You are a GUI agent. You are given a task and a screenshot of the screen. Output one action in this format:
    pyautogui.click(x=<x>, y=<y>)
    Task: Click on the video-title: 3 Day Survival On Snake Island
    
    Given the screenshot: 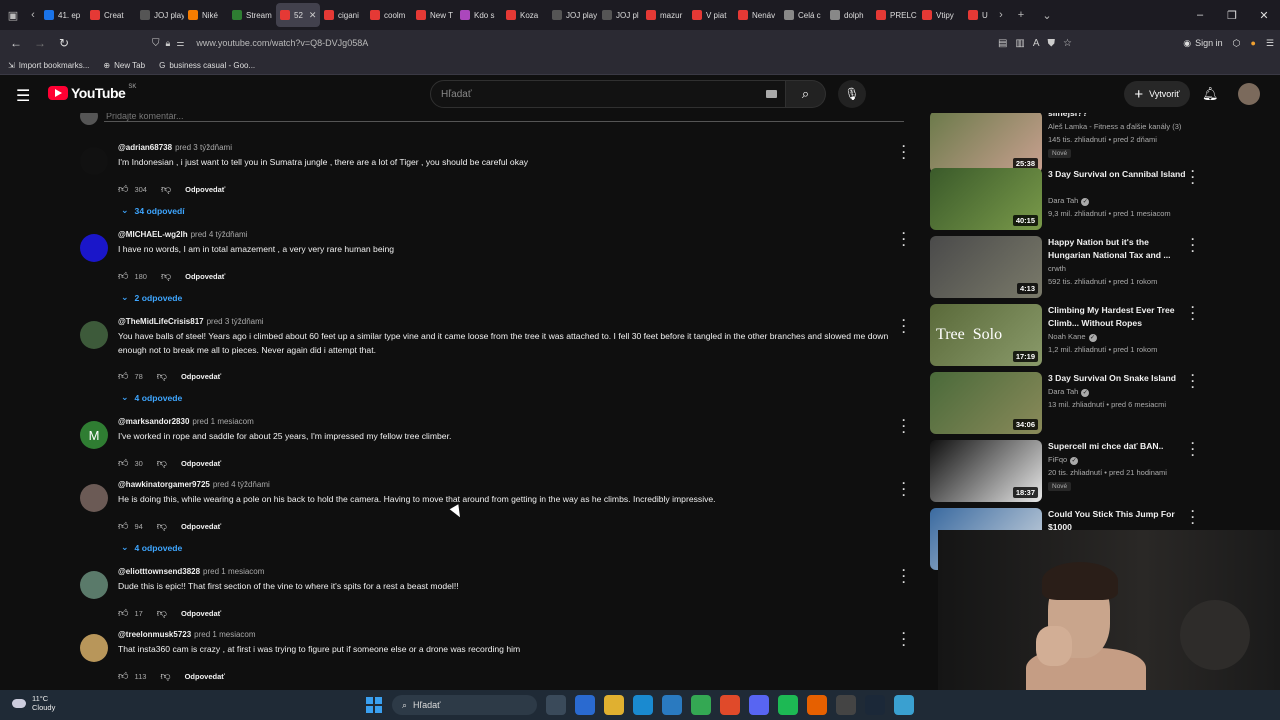 What is the action you would take?
    pyautogui.click(x=1118, y=378)
    